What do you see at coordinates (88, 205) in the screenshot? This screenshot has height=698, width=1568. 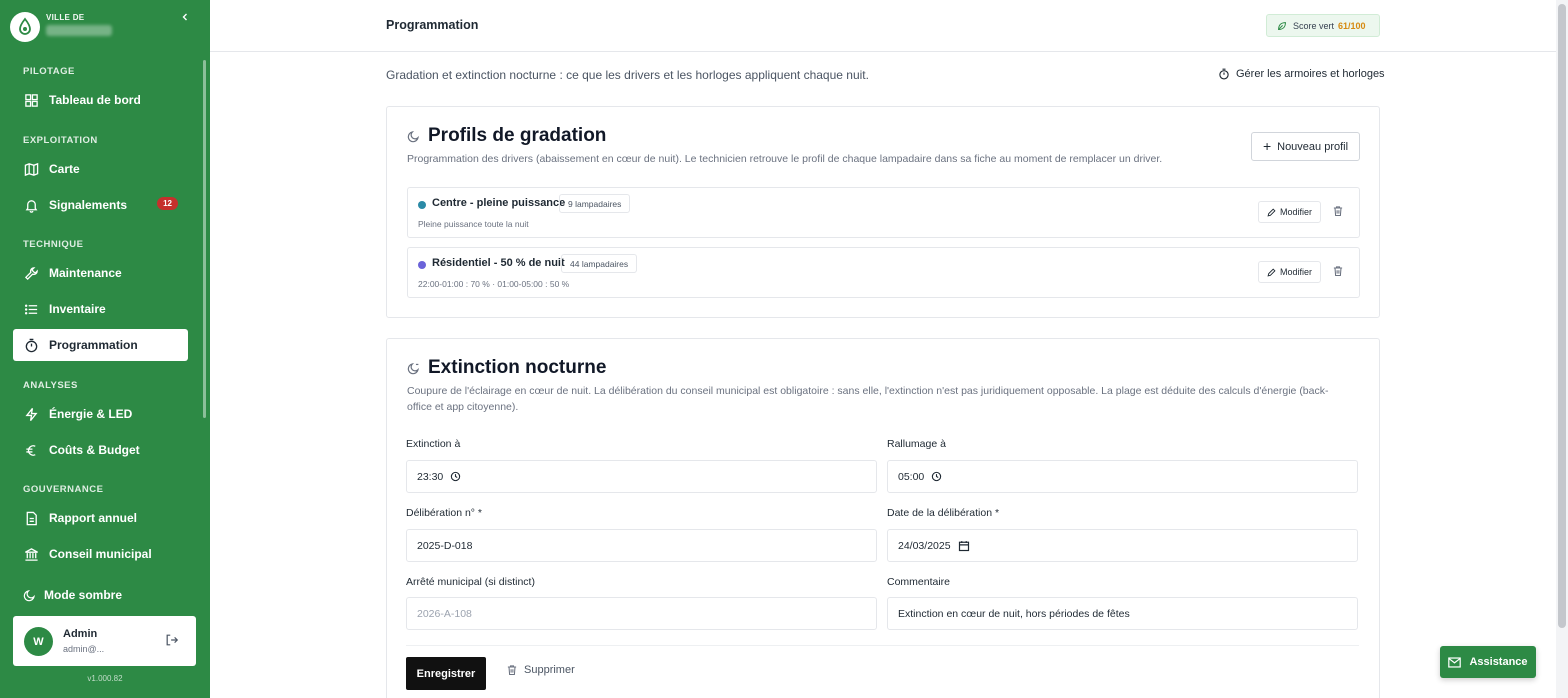 I see `sidebar-item-label: Signalements` at bounding box center [88, 205].